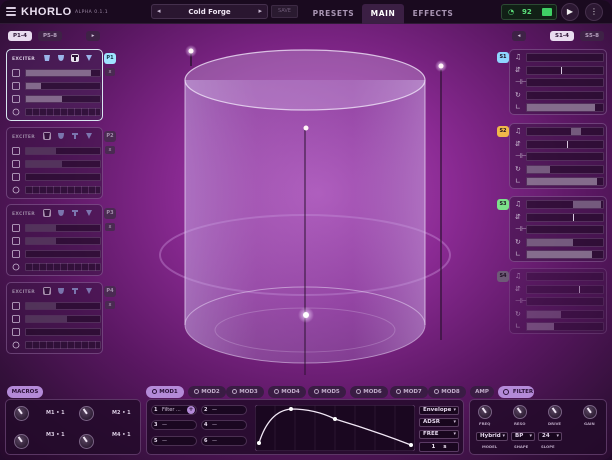 This screenshot has height=460, width=612. I want to click on tab-presets: PRESETS, so click(333, 14).